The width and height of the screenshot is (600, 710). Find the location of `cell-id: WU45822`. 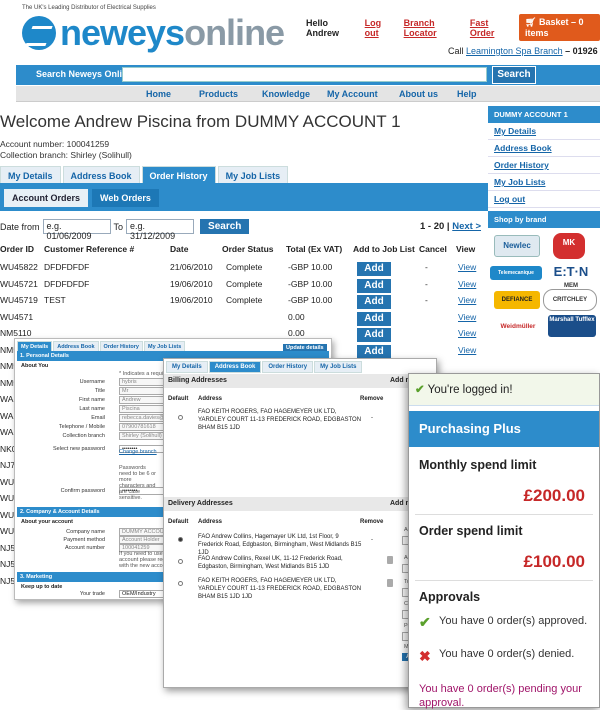

cell-id: WU45822 is located at coordinates (19, 267).